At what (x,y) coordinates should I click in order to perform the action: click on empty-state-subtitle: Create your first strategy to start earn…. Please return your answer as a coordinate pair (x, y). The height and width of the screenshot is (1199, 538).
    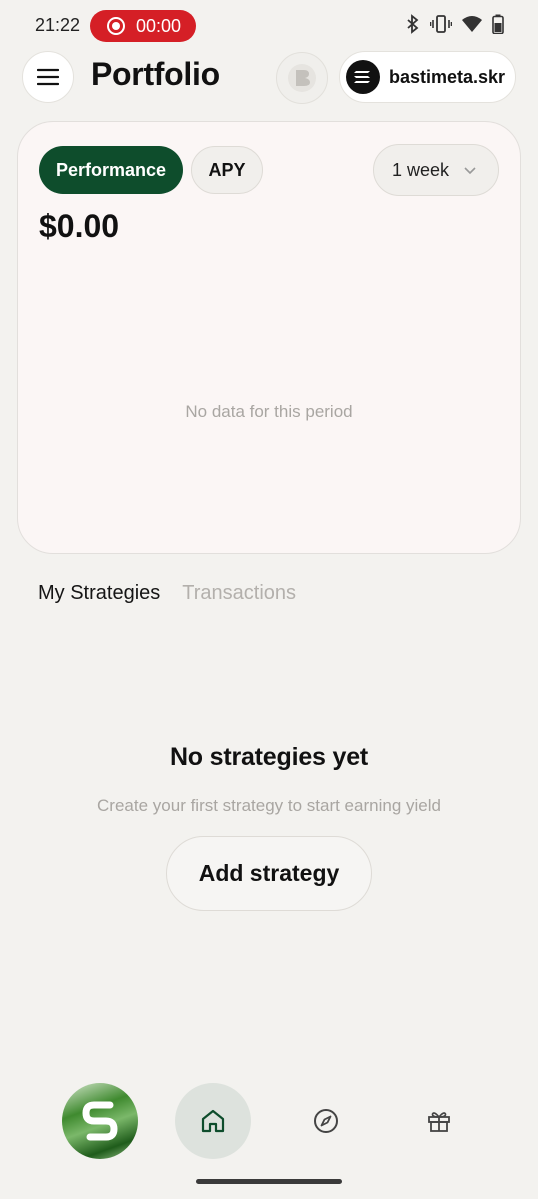
    Looking at the image, I should click on (269, 805).